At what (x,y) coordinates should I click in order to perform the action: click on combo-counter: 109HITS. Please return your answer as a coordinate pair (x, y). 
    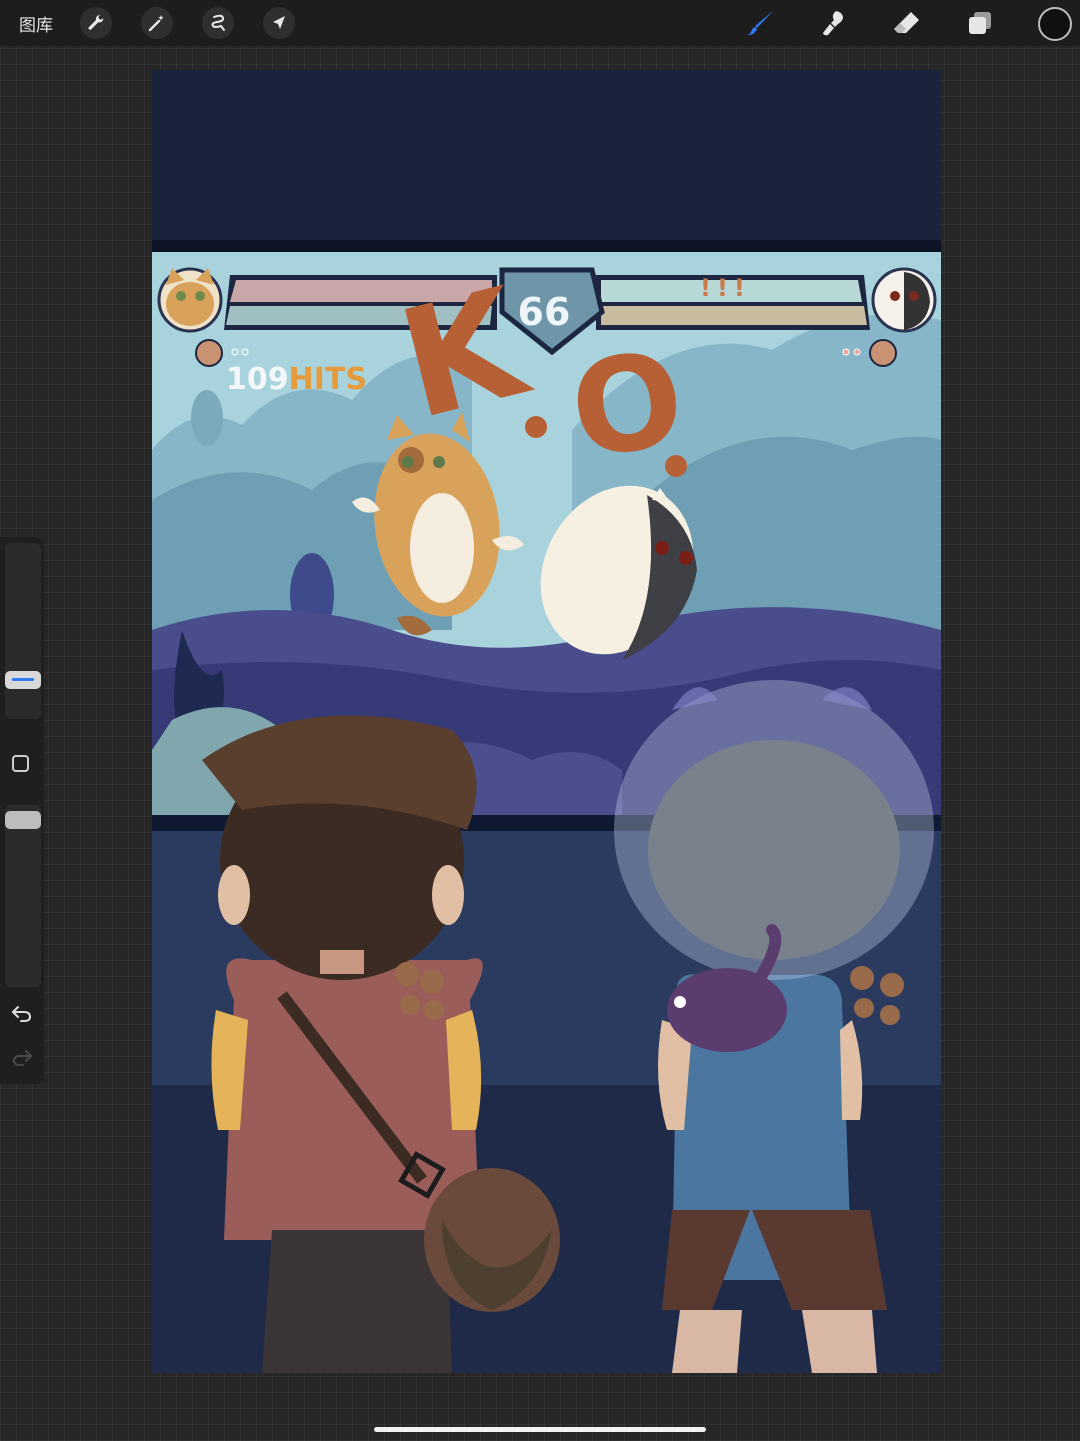
    Looking at the image, I should click on (296, 379).